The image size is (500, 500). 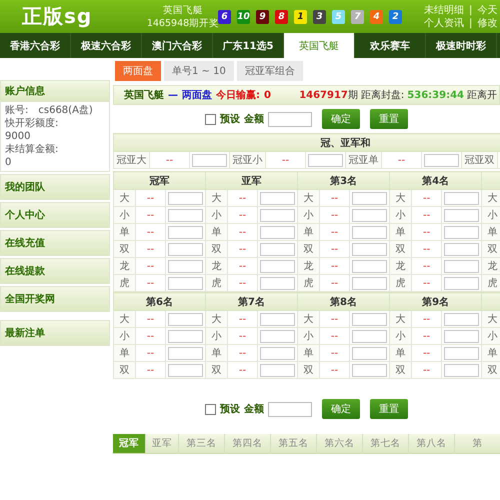 I want to click on position-tab: 亚军, so click(x=162, y=443).